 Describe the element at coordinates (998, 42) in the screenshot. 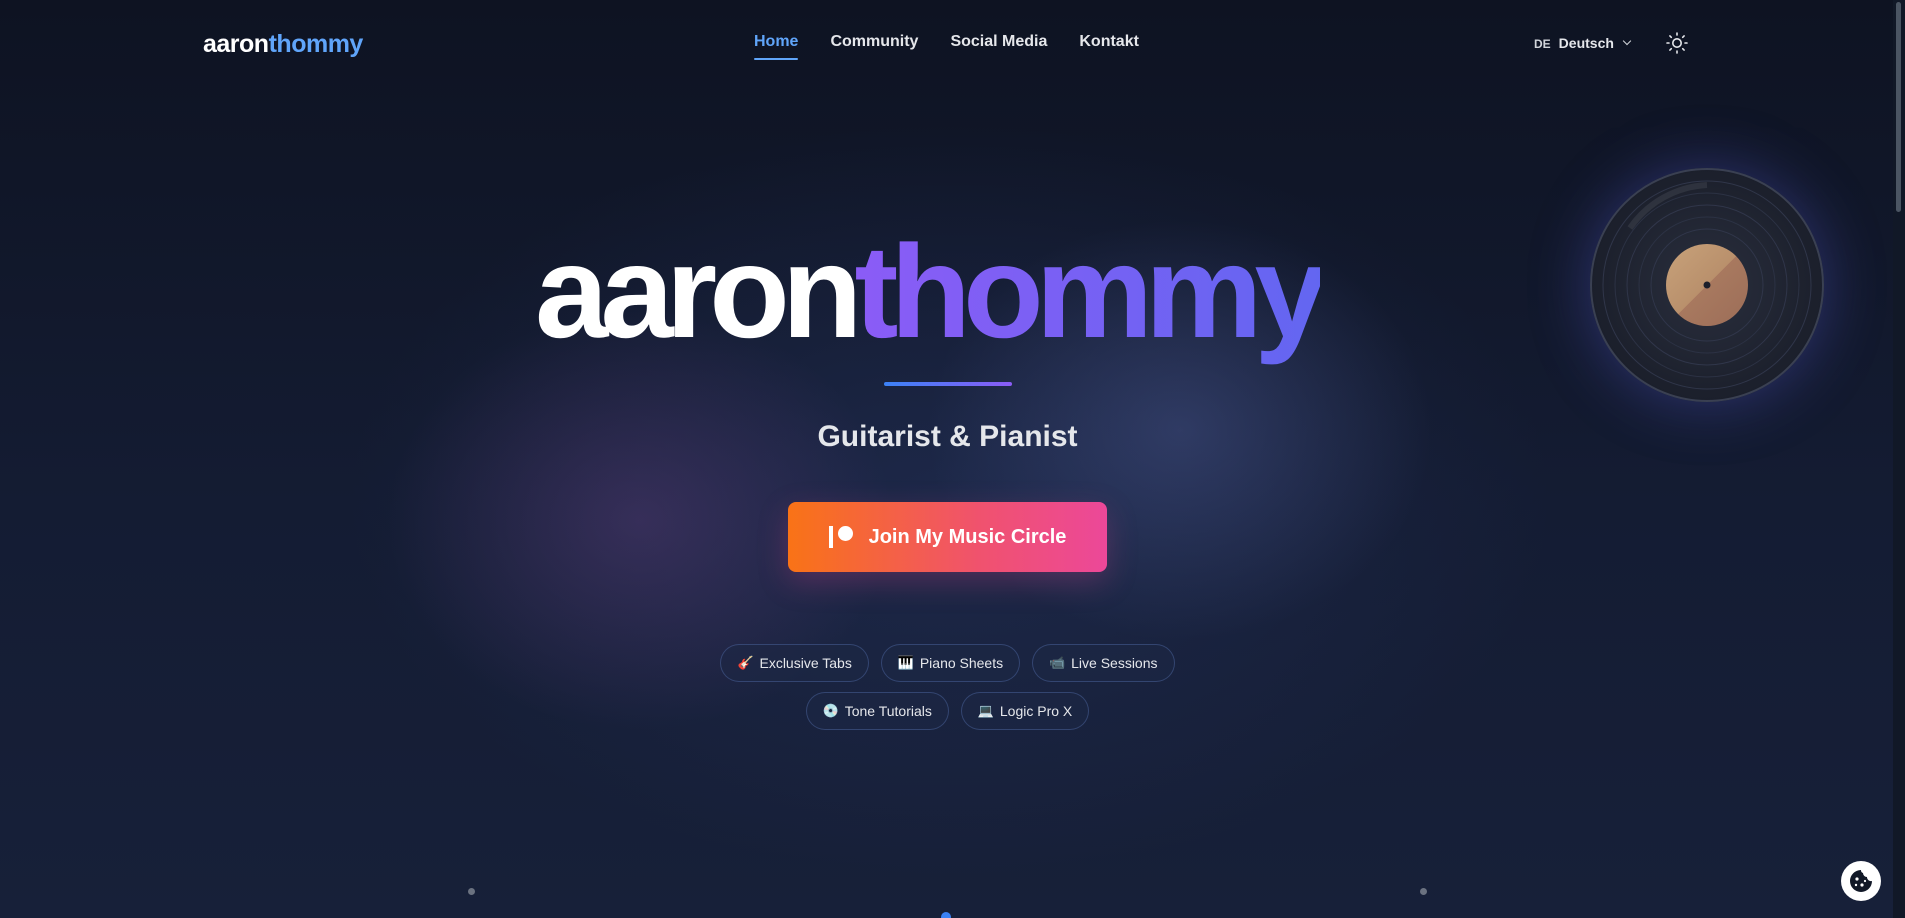

I see `nav-link-social-media: Social Media` at that location.